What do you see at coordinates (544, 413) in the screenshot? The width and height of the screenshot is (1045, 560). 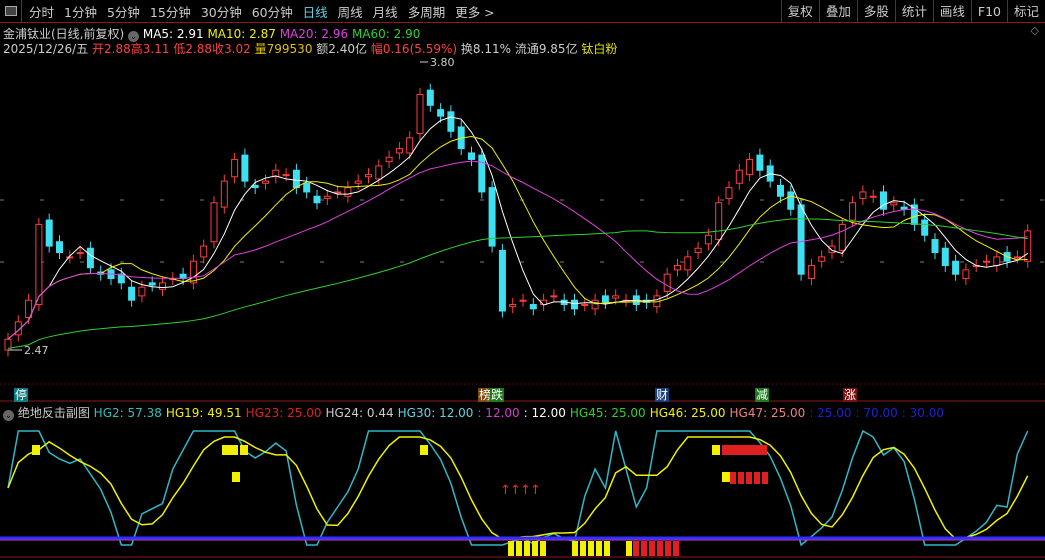 I see `indicator-value: : 12.00` at bounding box center [544, 413].